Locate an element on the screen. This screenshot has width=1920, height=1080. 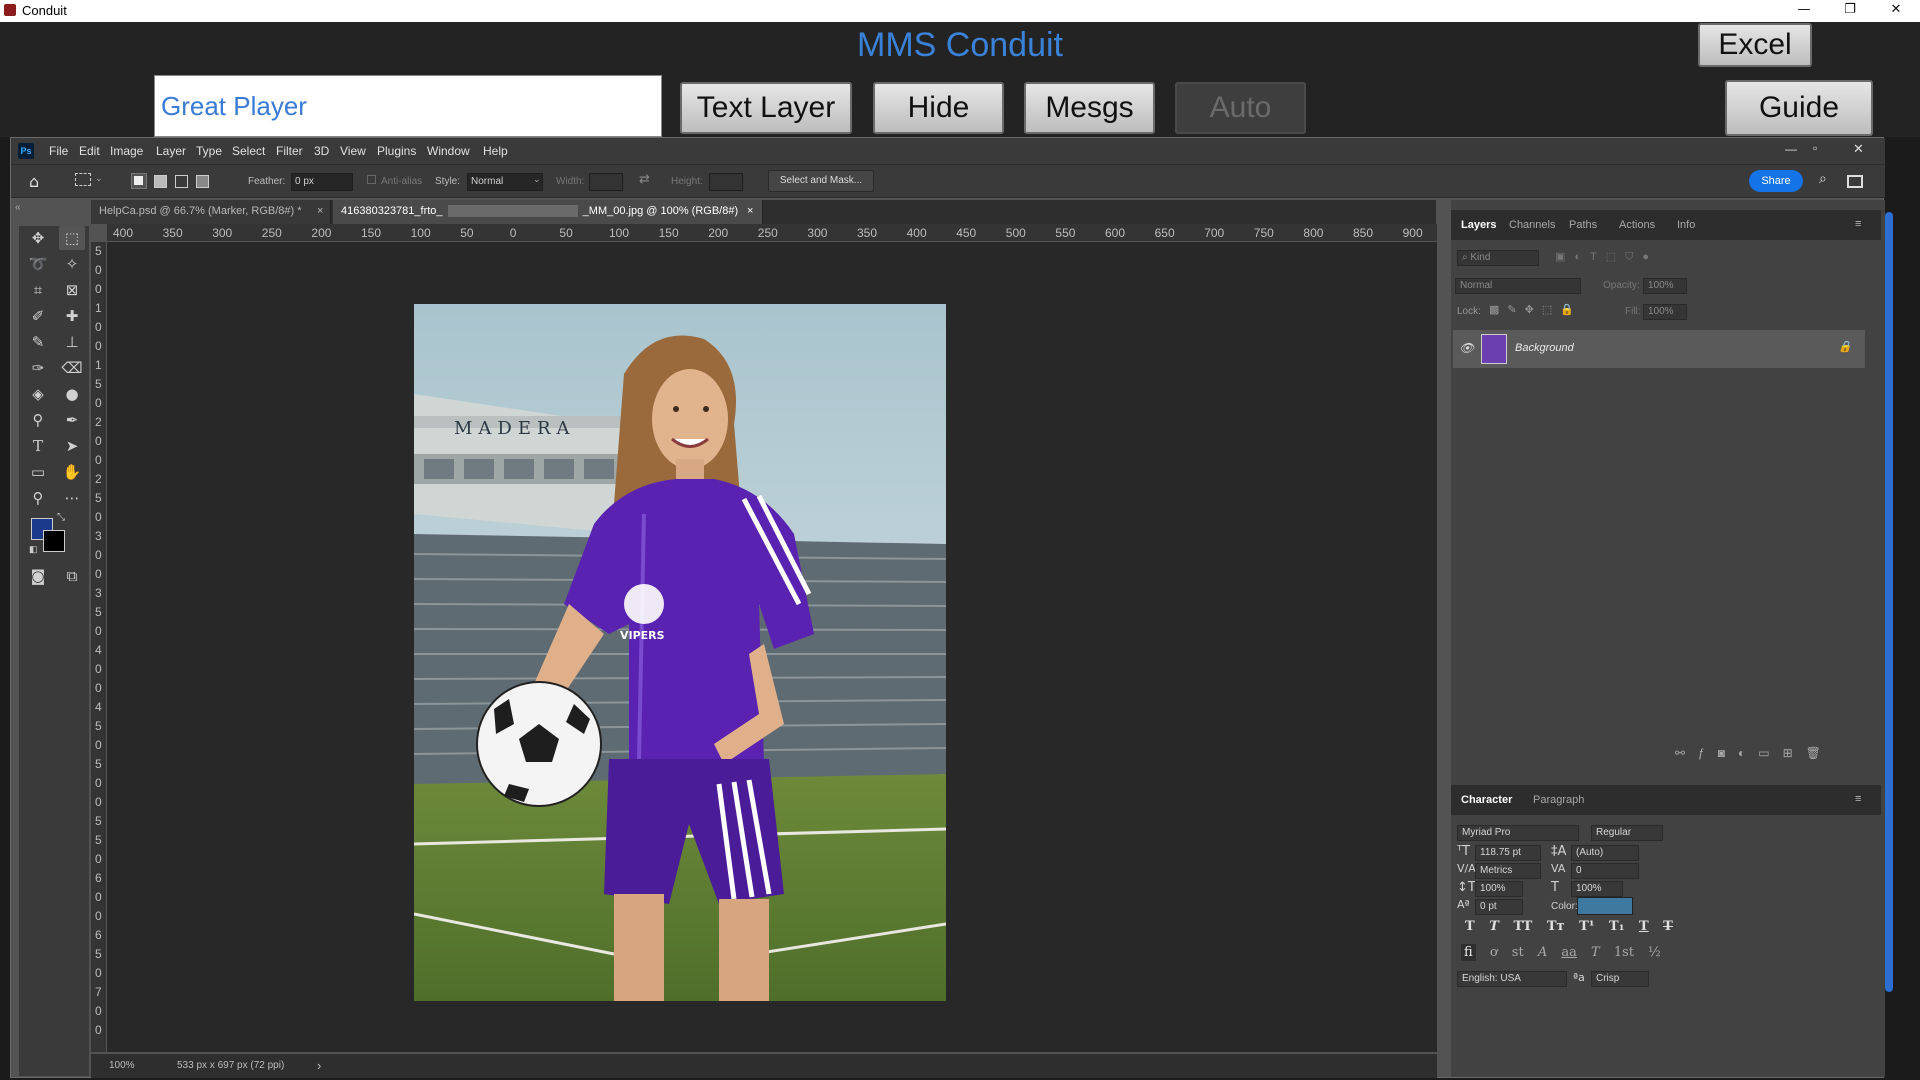
vertical-scale-input: 100% is located at coordinates (1499, 889).